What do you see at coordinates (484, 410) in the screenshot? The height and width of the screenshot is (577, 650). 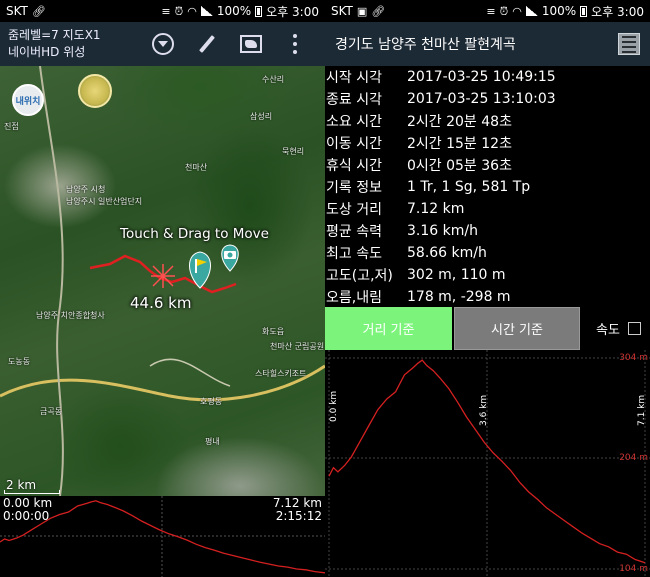 I see `x-tick-label: 3.6 km` at bounding box center [484, 410].